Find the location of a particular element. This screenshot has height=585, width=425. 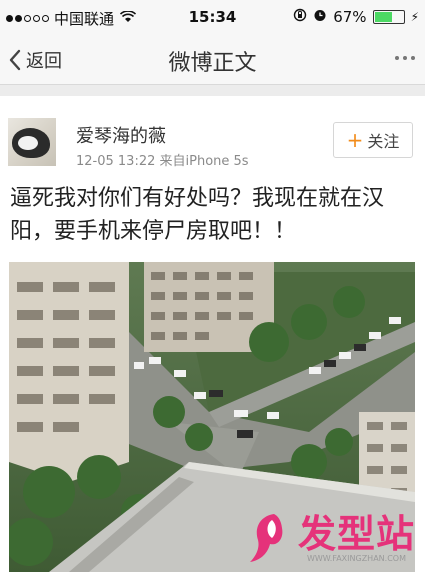

alarm-icon is located at coordinates (320, 17).